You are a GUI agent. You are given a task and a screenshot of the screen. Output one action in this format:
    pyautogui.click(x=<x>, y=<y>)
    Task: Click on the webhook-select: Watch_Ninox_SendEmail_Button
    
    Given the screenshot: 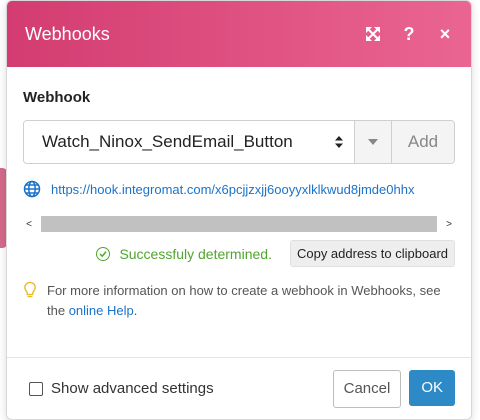 What is the action you would take?
    pyautogui.click(x=189, y=142)
    